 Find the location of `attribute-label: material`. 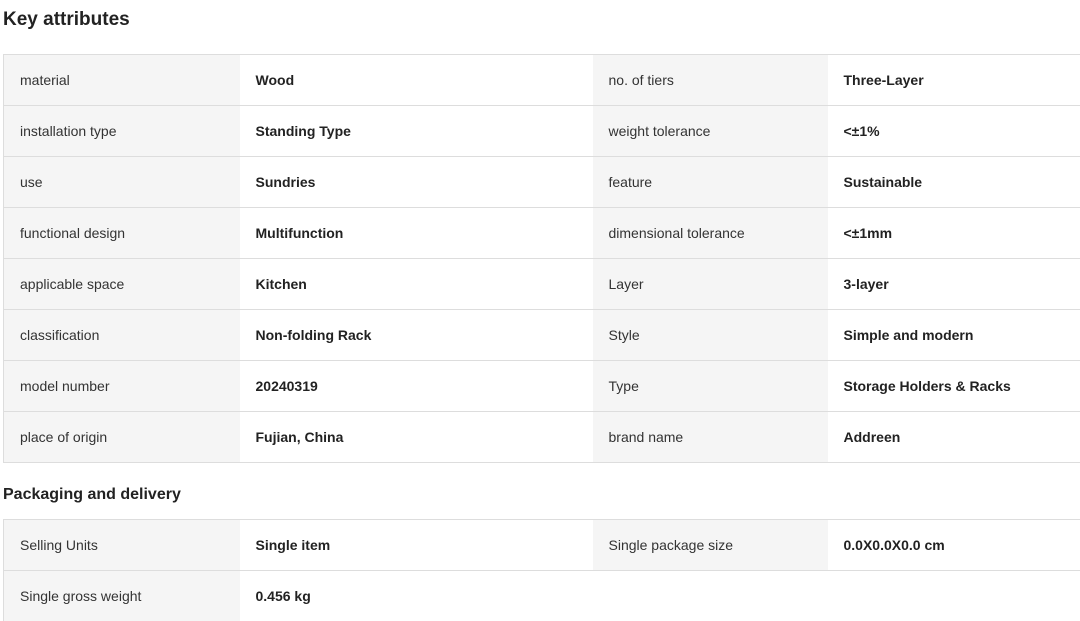

attribute-label: material is located at coordinates (122, 80).